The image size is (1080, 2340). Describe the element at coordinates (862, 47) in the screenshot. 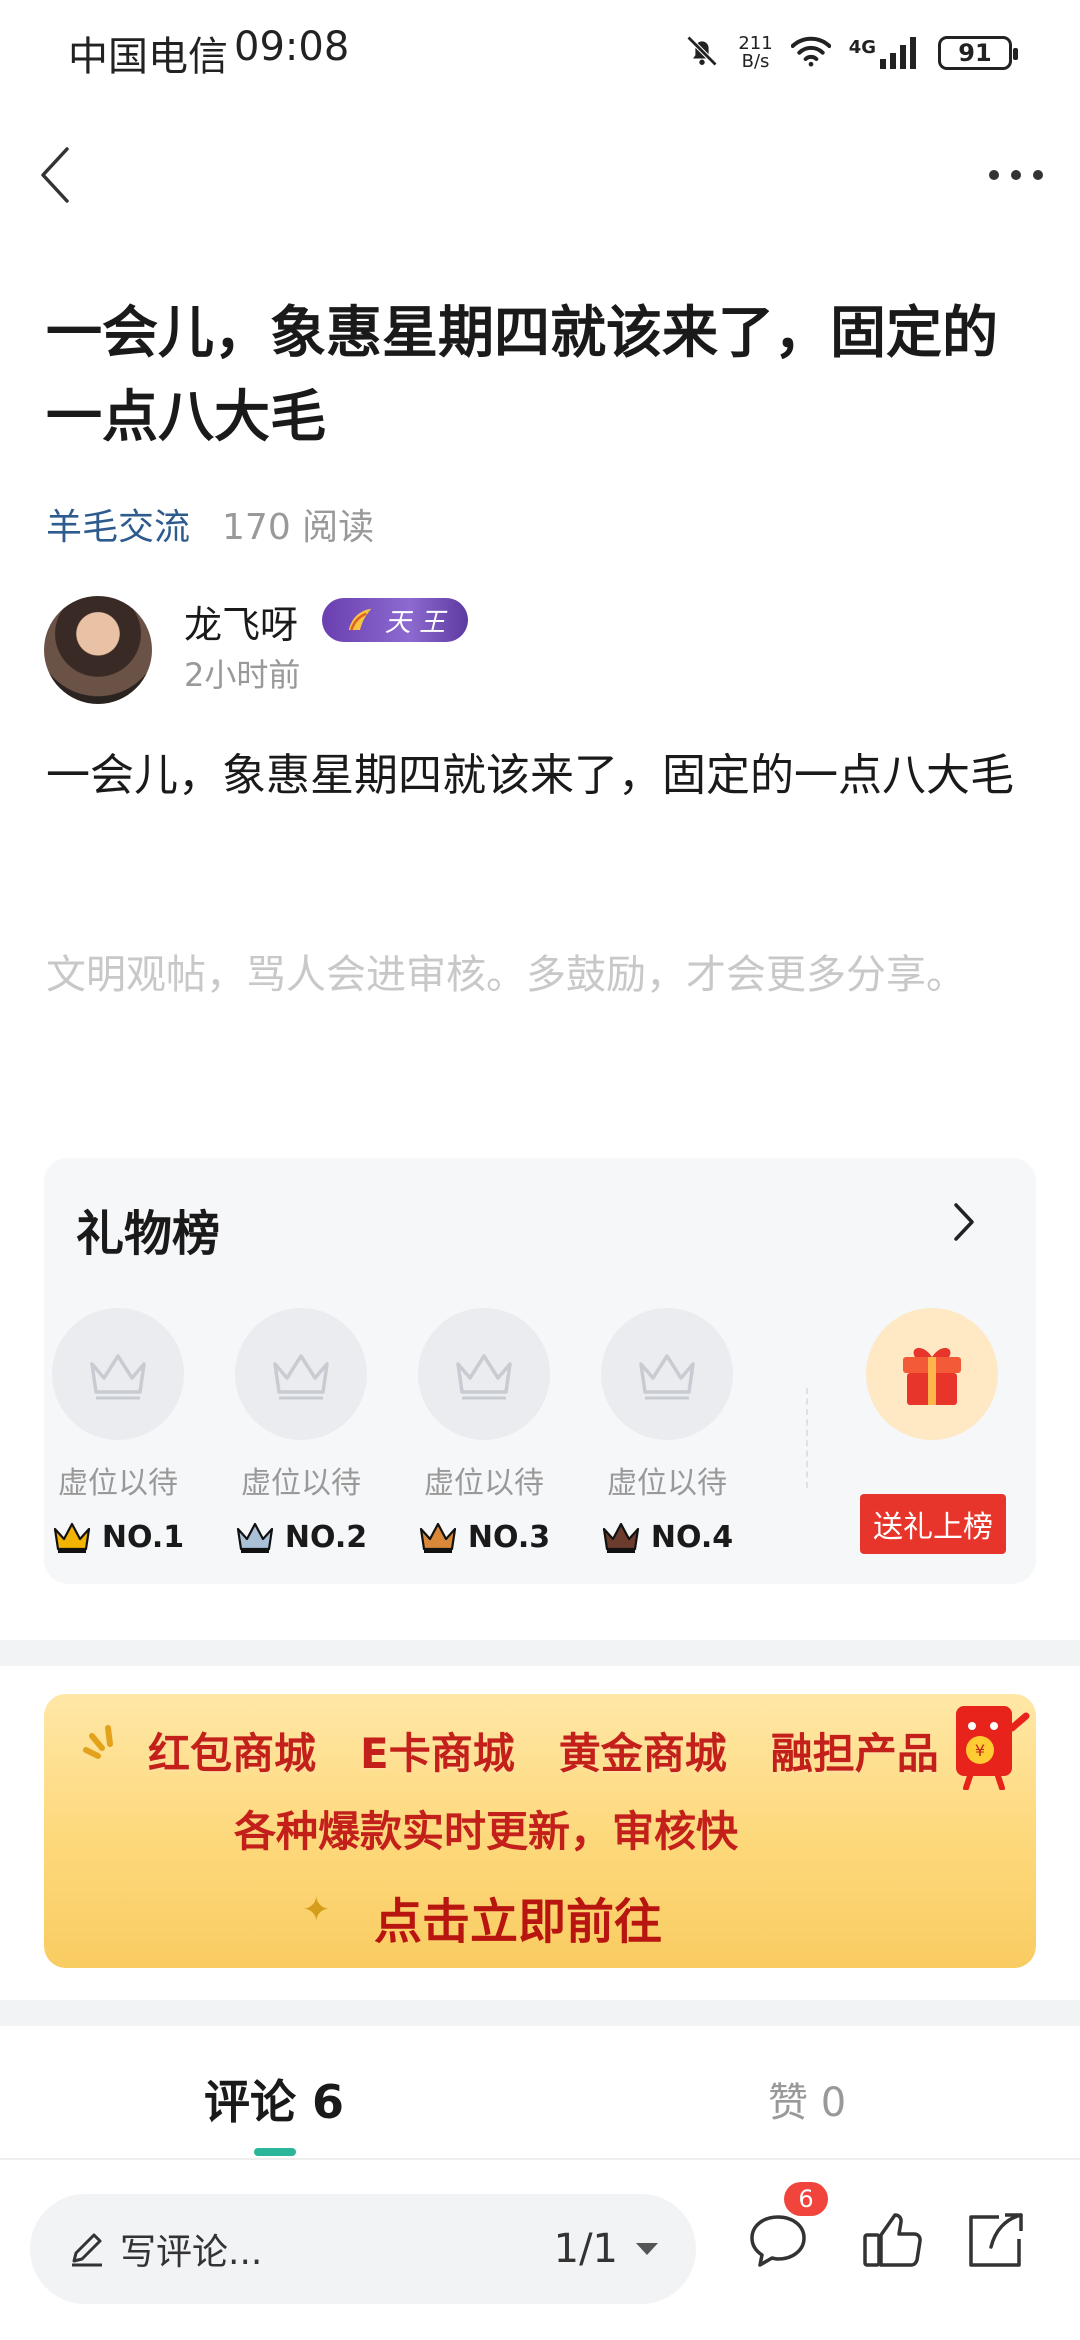

I see `network-type: 4G` at that location.